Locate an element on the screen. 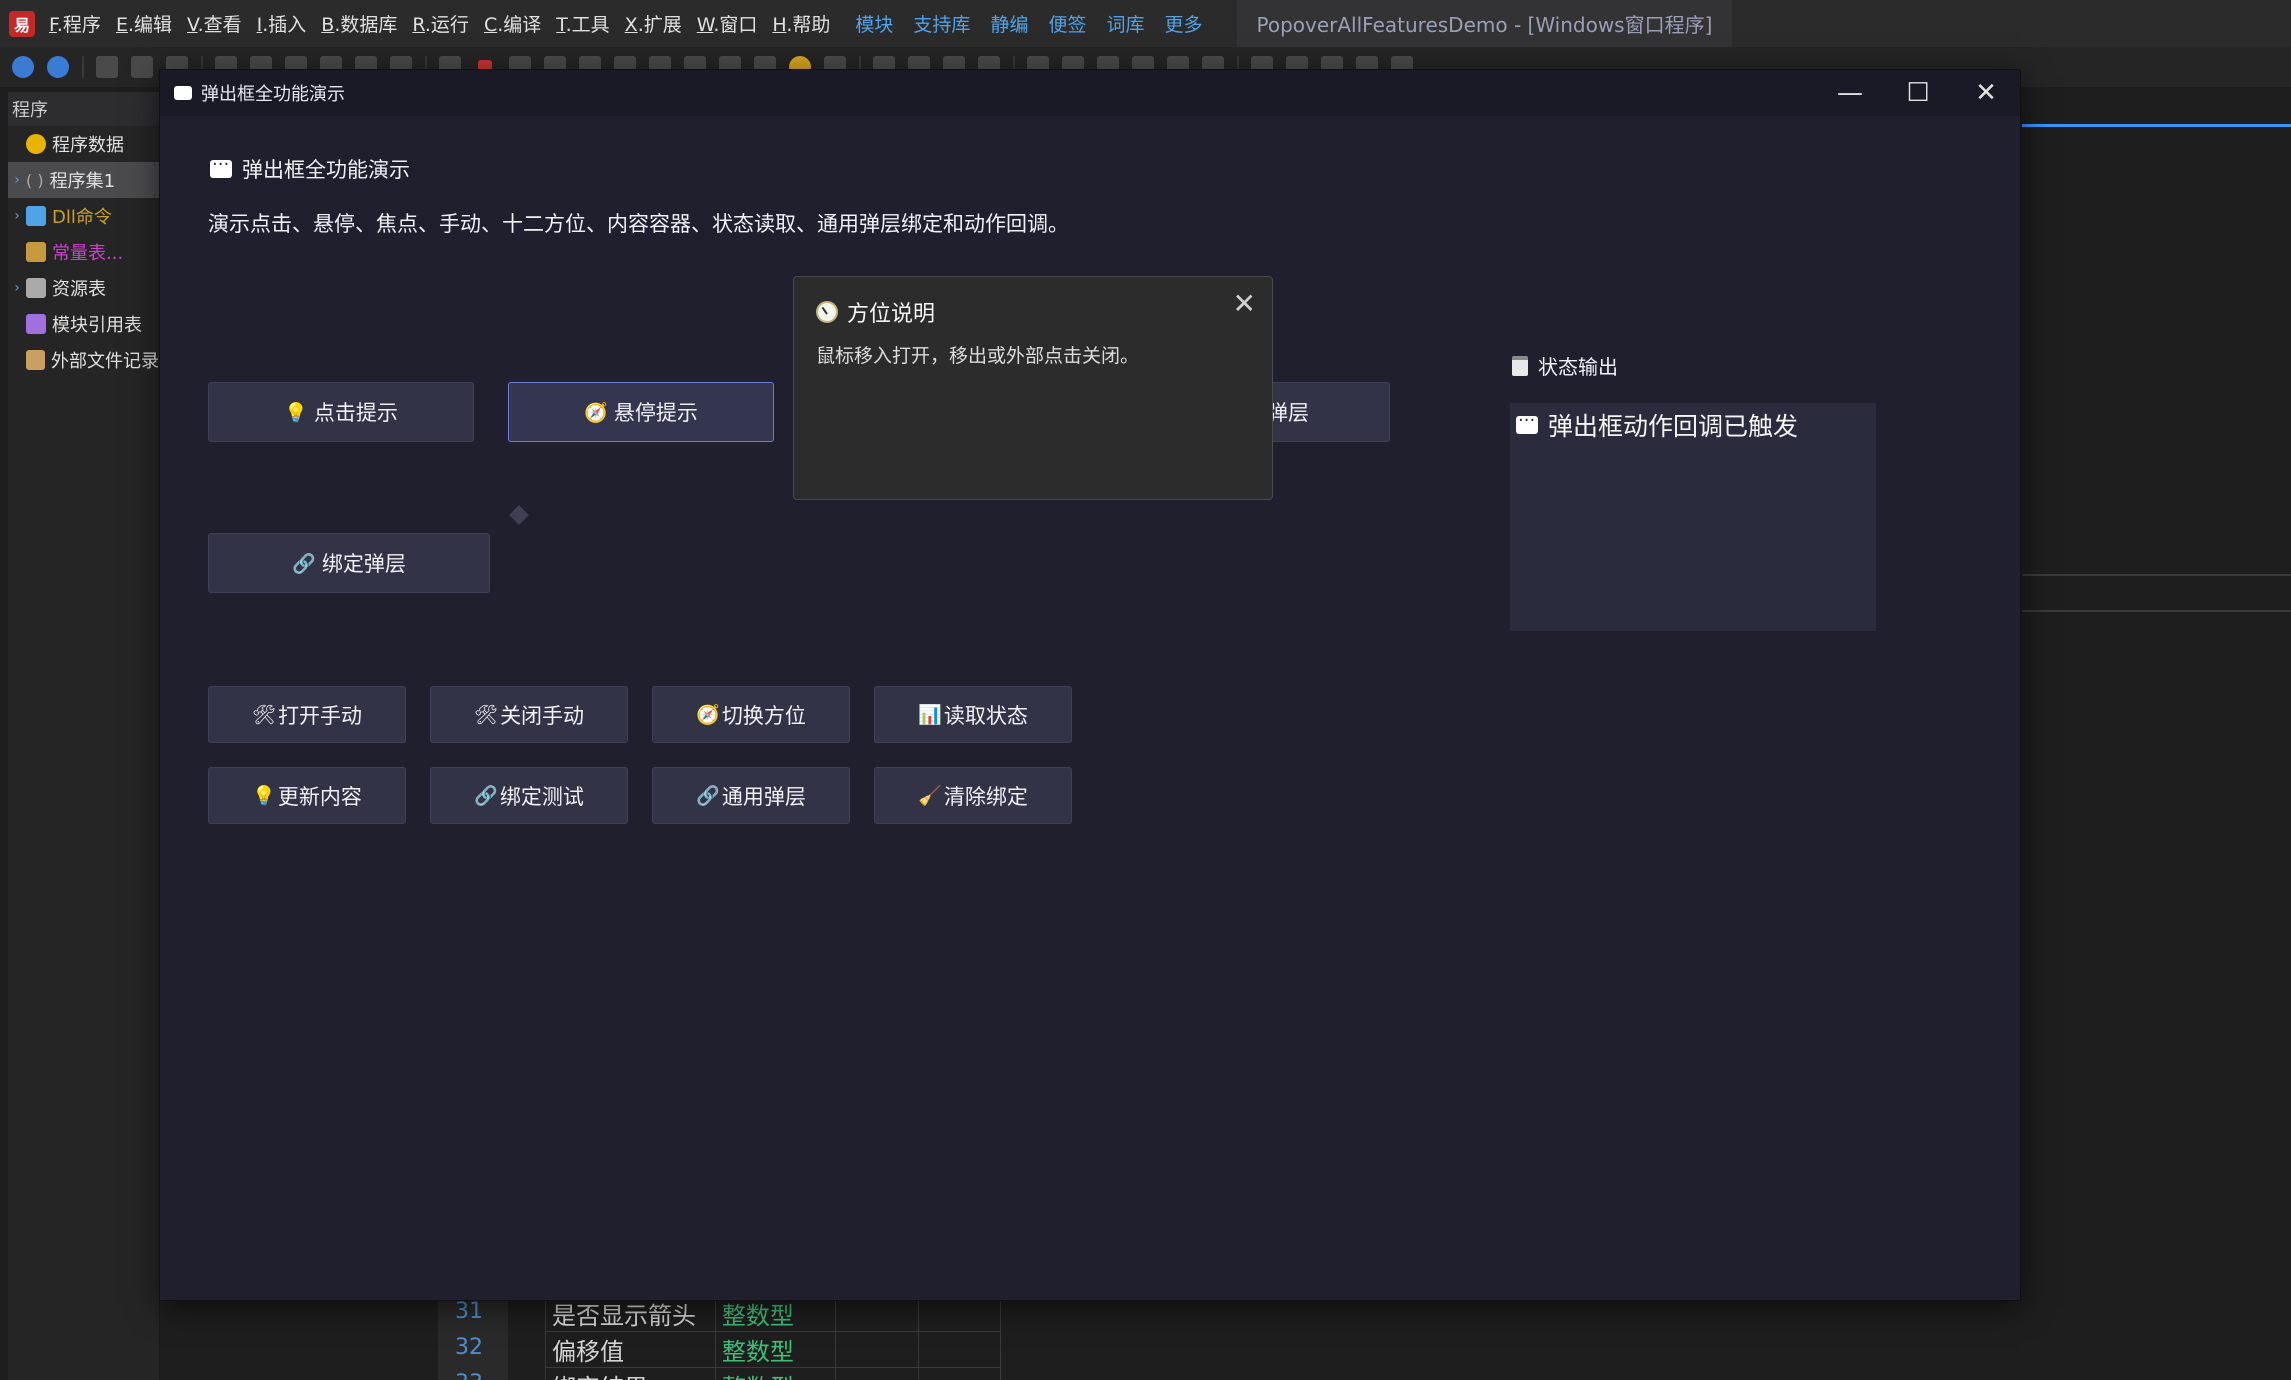  switch-placement-button: 🧭 切换方位 is located at coordinates (751, 714).